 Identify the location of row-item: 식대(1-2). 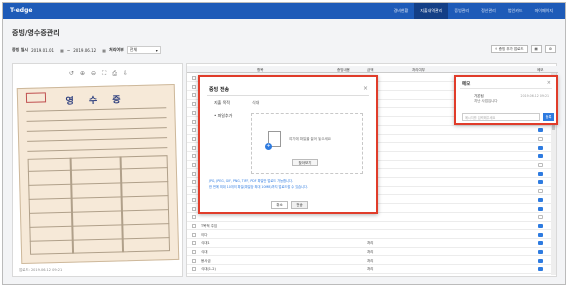
(208, 269).